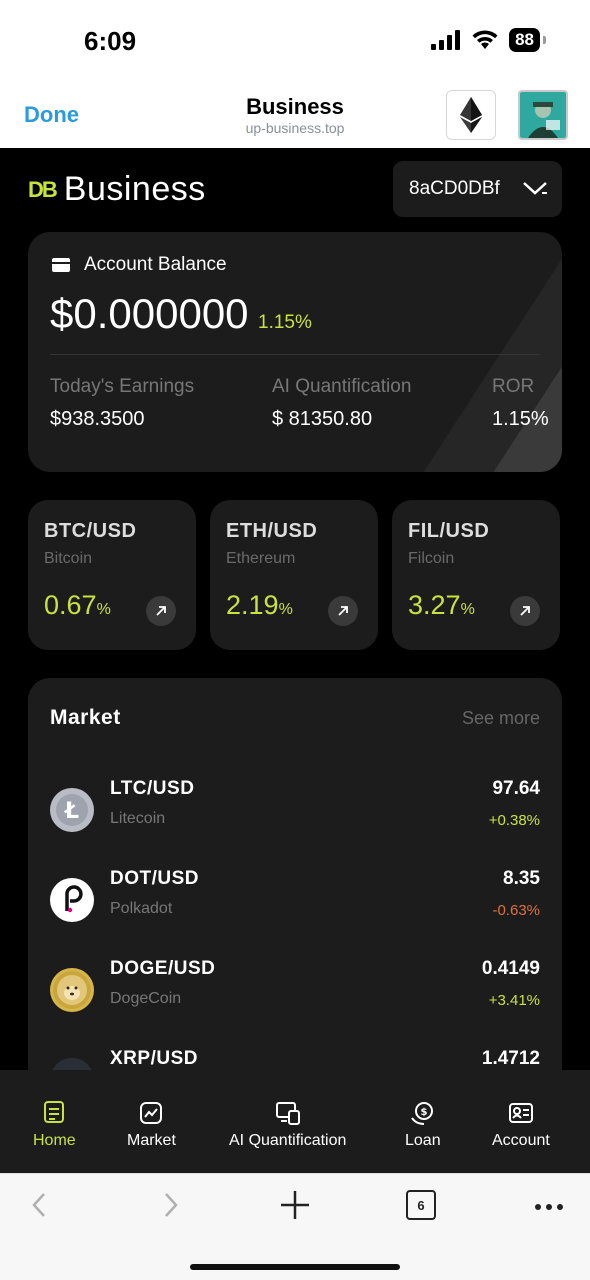 Image resolution: width=590 pixels, height=1280 pixels. I want to click on tab-ai-quantification: AI Quantification, so click(287, 1125).